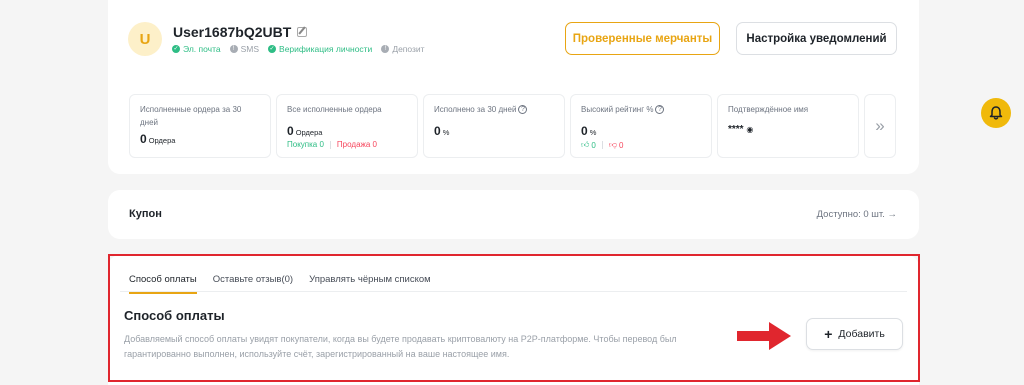 Image resolution: width=1024 pixels, height=385 pixels. What do you see at coordinates (641, 126) in the screenshot?
I see `stat-positive-rate: Высокий рейтинг %? 0% 👍︎ 0 👎︎ 0` at bounding box center [641, 126].